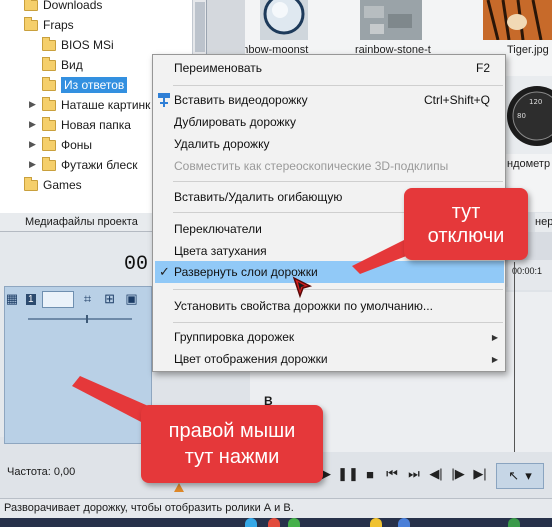  Describe the element at coordinates (514, 357) in the screenshot. I see `playhead` at that location.